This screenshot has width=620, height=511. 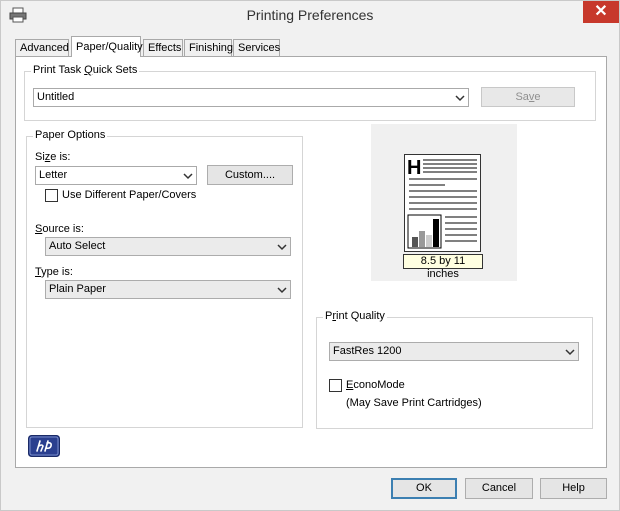 What do you see at coordinates (499, 488) in the screenshot?
I see `cancel-button: Cancel` at bounding box center [499, 488].